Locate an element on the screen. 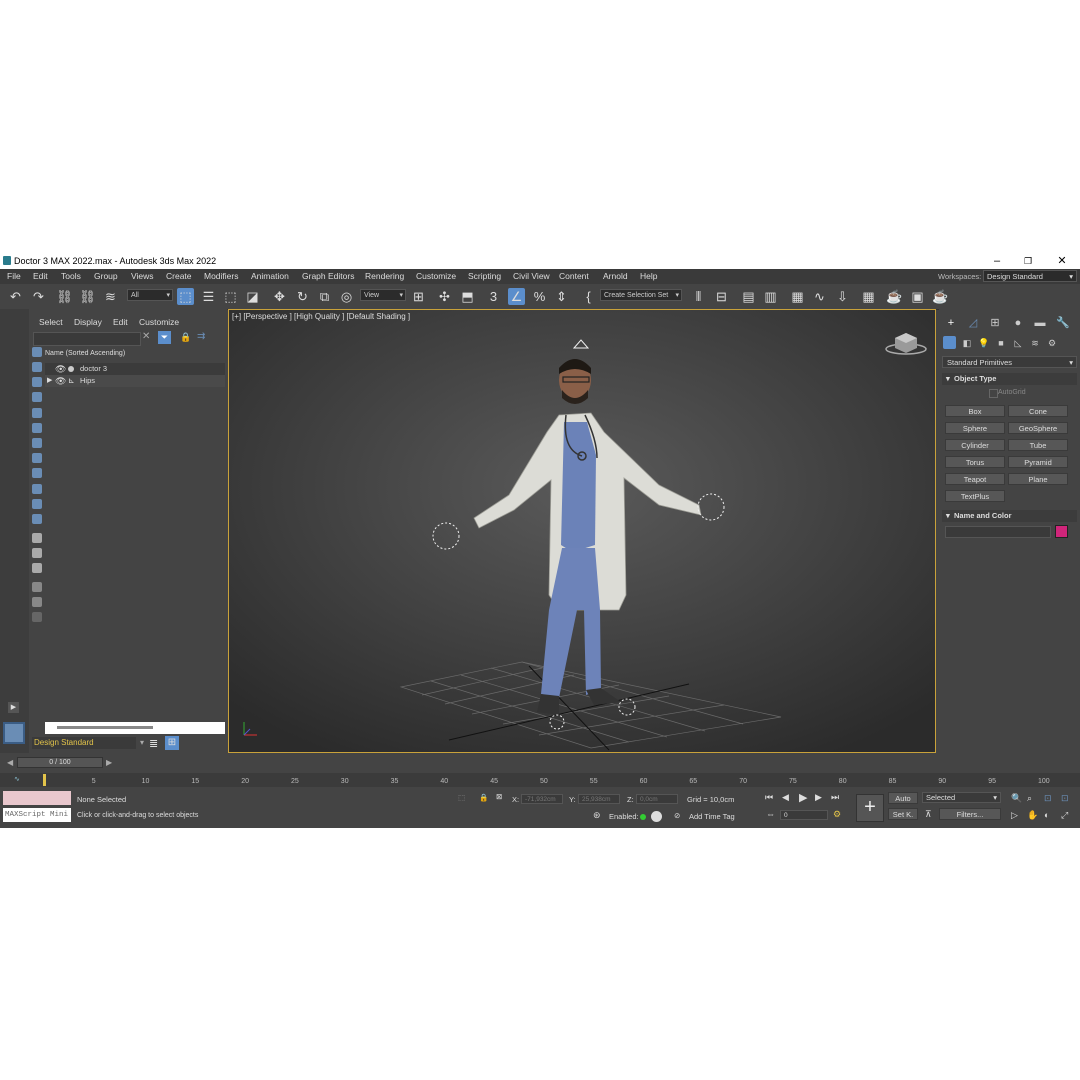  menu-views: Views is located at coordinates (142, 276).